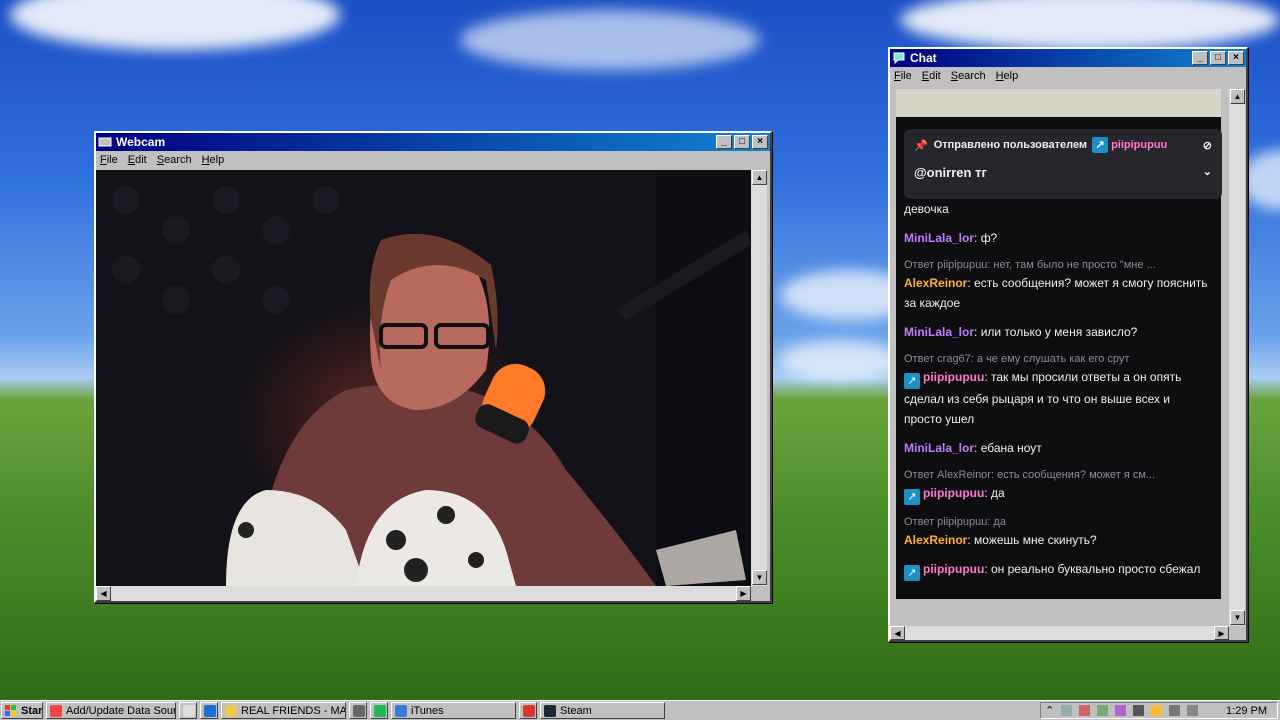 The height and width of the screenshot is (720, 1280). What do you see at coordinates (550, 710) in the screenshot?
I see `steam-icon` at bounding box center [550, 710].